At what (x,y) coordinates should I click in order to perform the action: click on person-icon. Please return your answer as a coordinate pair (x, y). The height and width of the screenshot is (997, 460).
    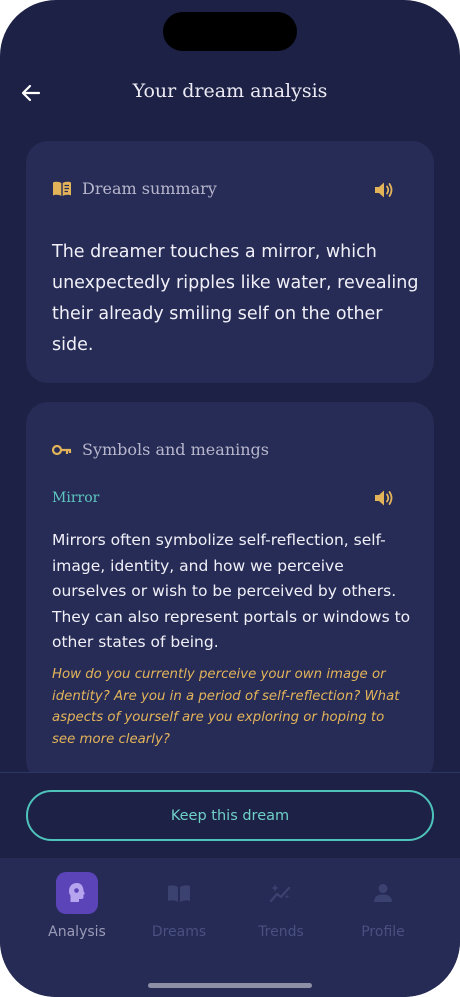
    Looking at the image, I should click on (383, 893).